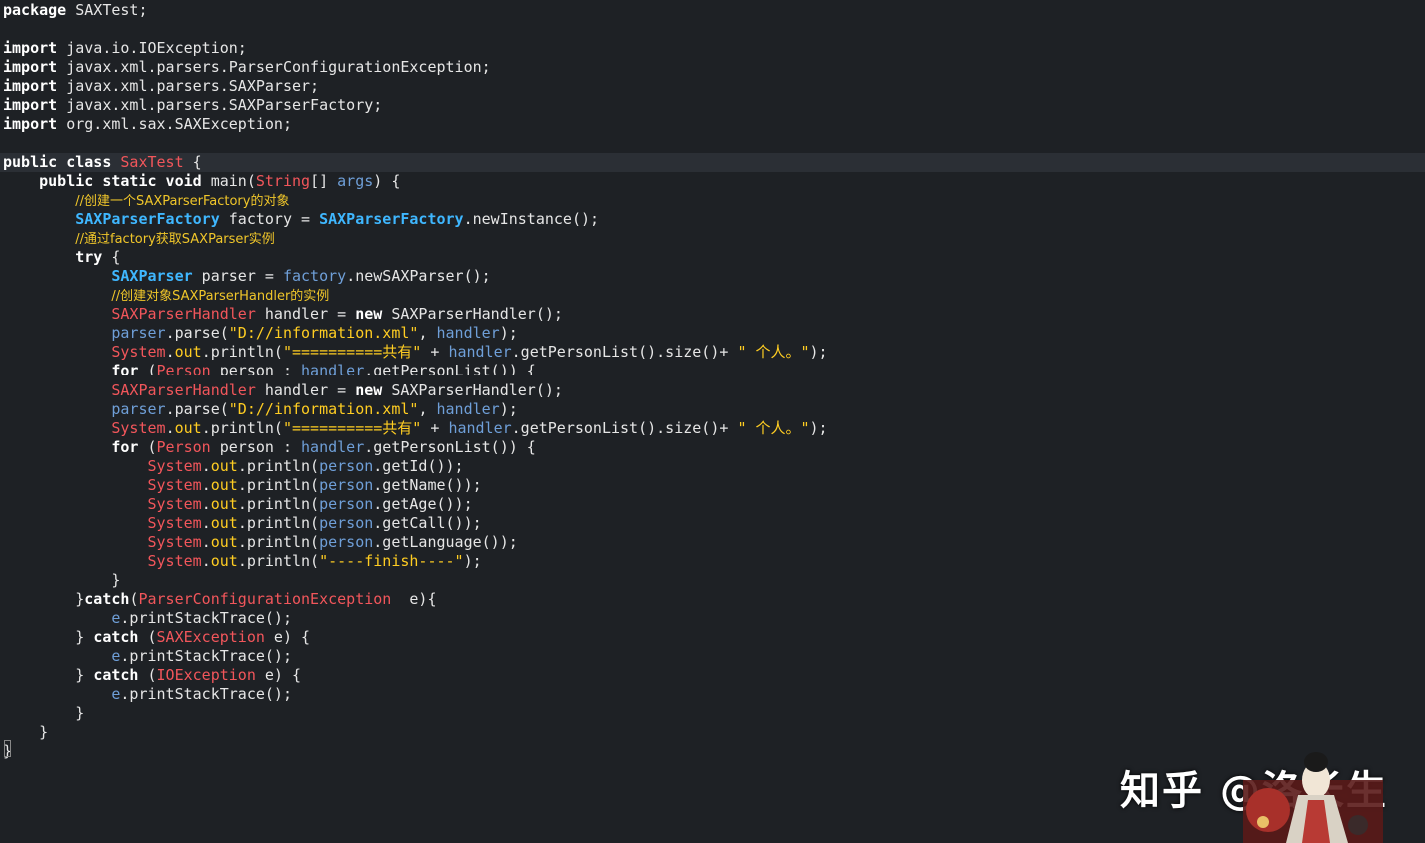 The height and width of the screenshot is (843, 1425). I want to click on code-token: {, so click(192, 162).